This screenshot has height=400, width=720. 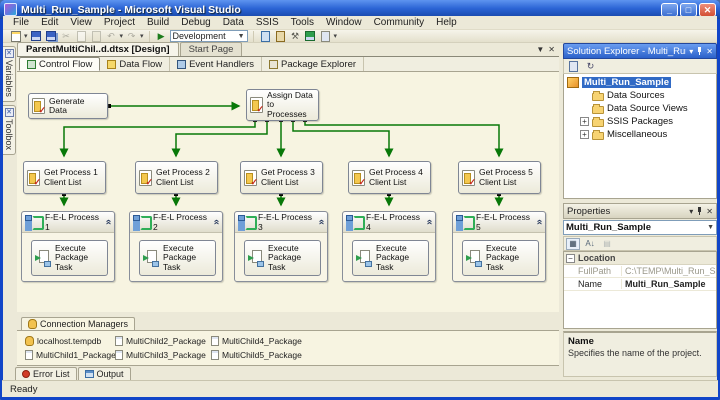 I want to click on container-header: F-E-L Process 5 «, so click(x=499, y=222).